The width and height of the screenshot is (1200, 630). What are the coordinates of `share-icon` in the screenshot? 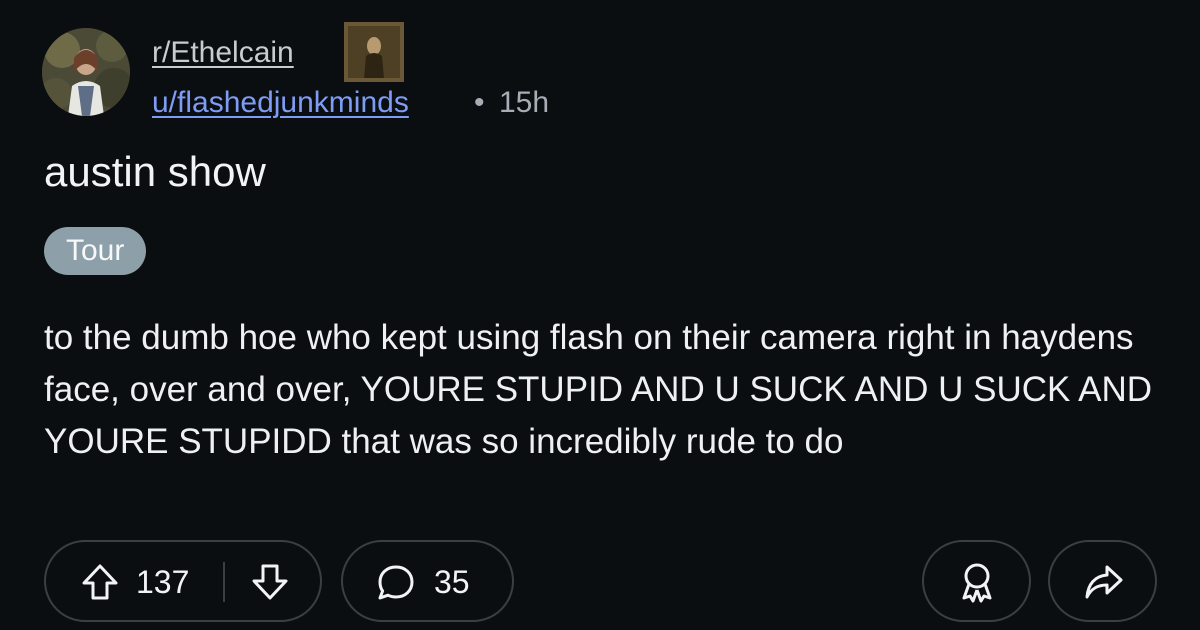 It's located at (1104, 584).